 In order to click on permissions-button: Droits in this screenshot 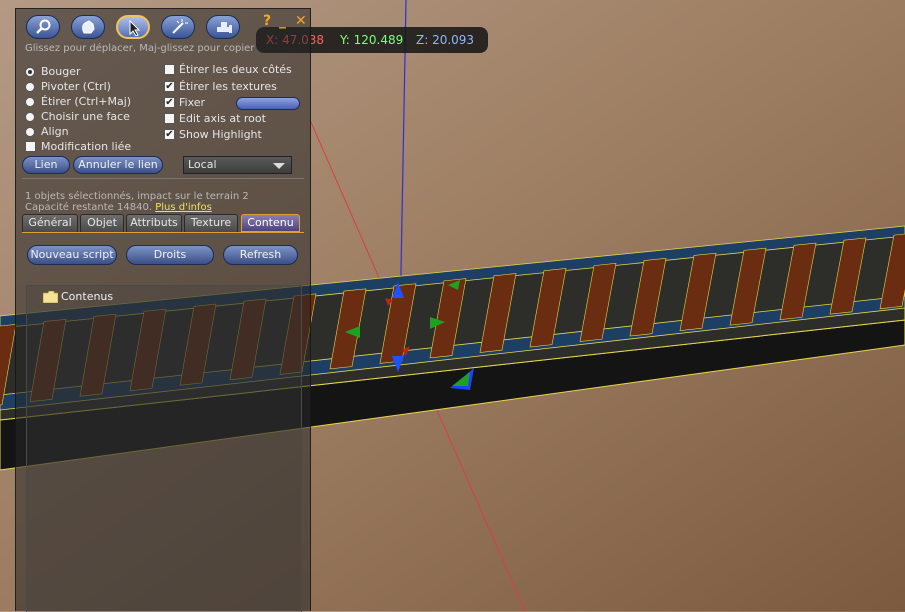, I will do `click(170, 255)`.